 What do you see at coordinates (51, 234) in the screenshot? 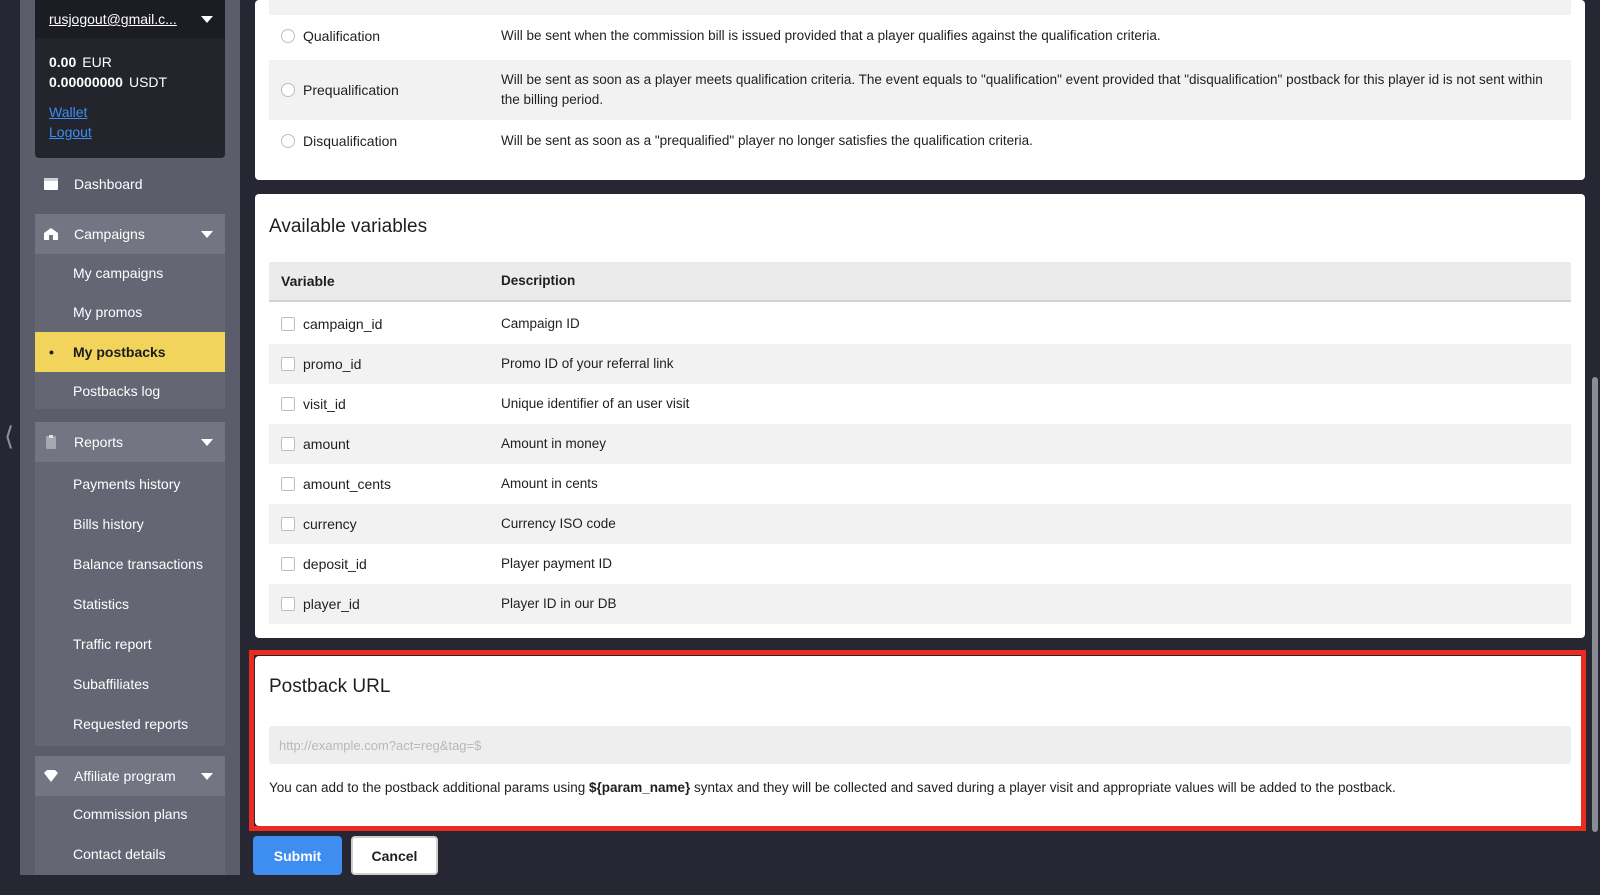
I see `campaign-icon` at bounding box center [51, 234].